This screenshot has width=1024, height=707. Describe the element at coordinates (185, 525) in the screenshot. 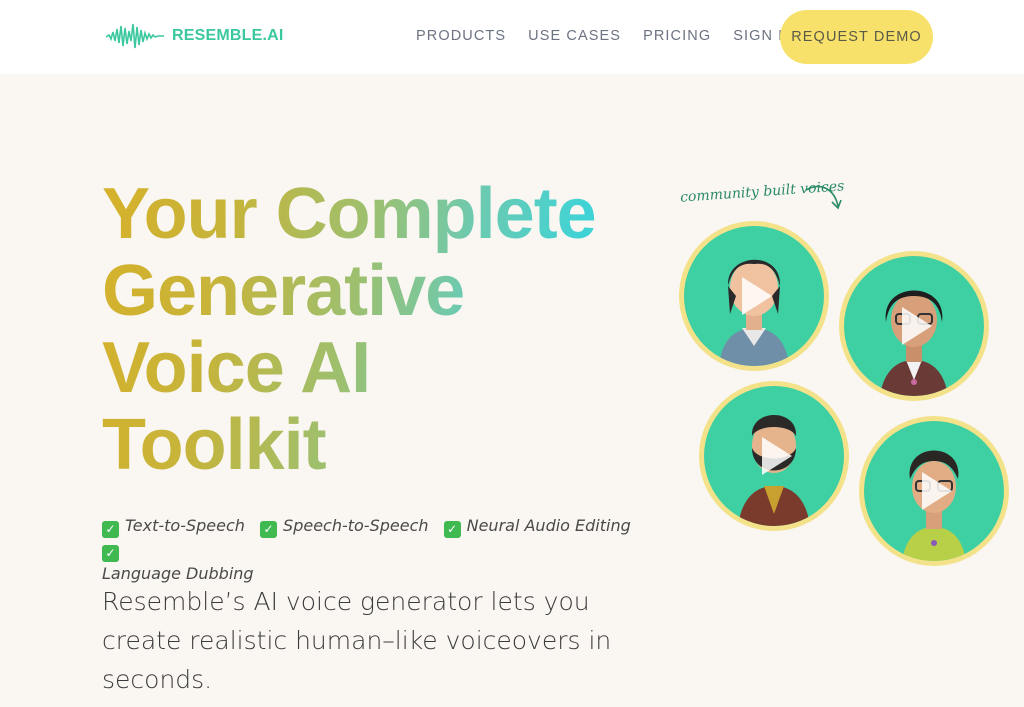

I see `feature-label: Text-to-Speech` at that location.